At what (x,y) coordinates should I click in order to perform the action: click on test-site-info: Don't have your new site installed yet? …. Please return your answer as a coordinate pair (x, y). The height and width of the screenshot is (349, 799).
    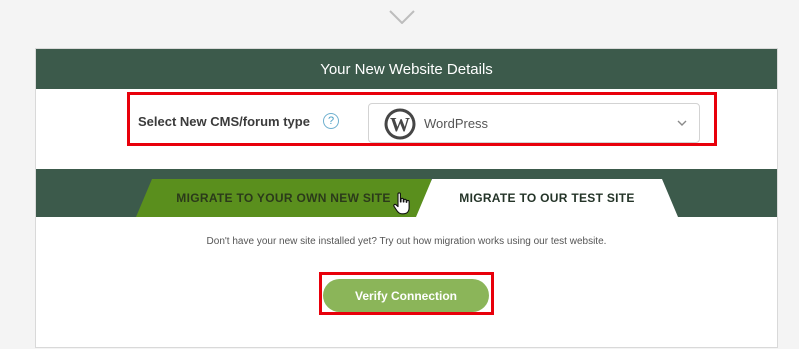
    Looking at the image, I should click on (406, 241).